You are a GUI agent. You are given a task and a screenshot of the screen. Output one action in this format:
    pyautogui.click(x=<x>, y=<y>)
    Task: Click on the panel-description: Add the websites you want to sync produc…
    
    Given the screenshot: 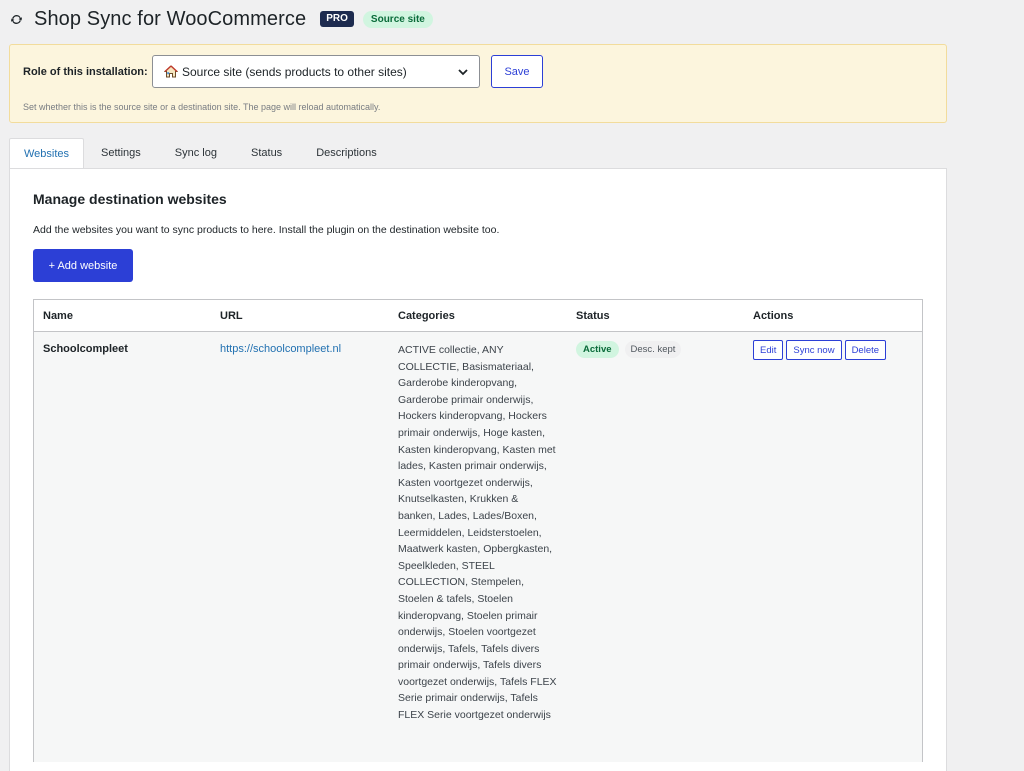 What is the action you would take?
    pyautogui.click(x=266, y=230)
    